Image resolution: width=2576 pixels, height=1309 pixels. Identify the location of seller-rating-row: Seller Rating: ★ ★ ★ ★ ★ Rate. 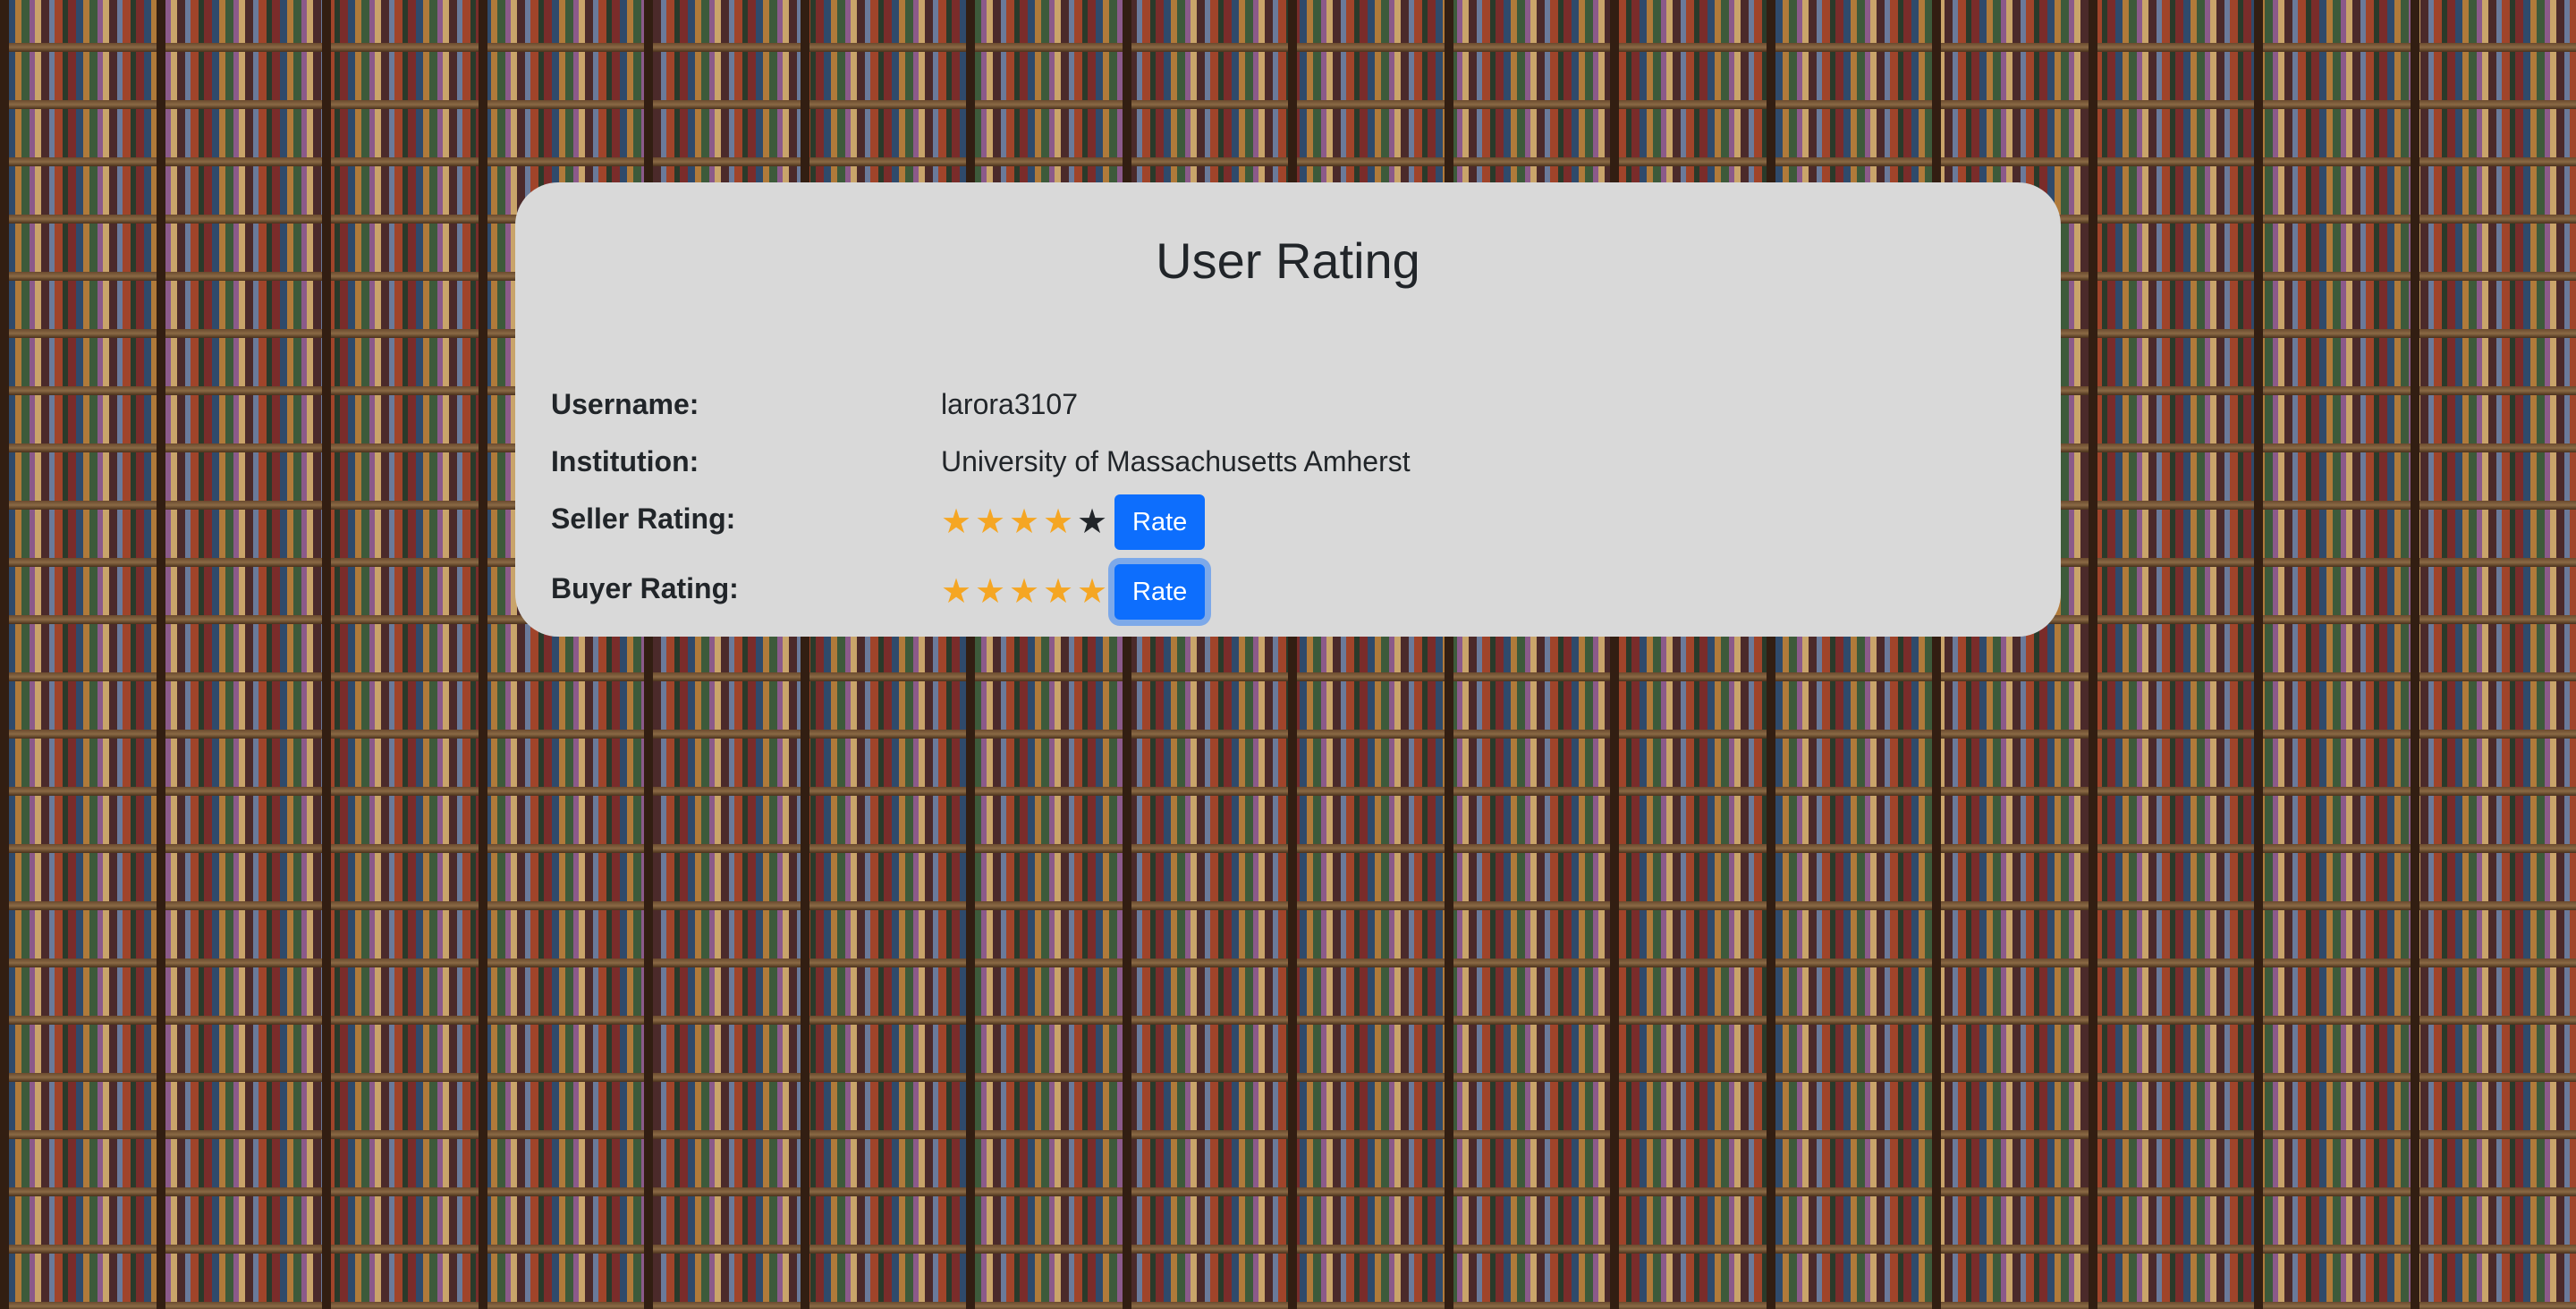
(1288, 522).